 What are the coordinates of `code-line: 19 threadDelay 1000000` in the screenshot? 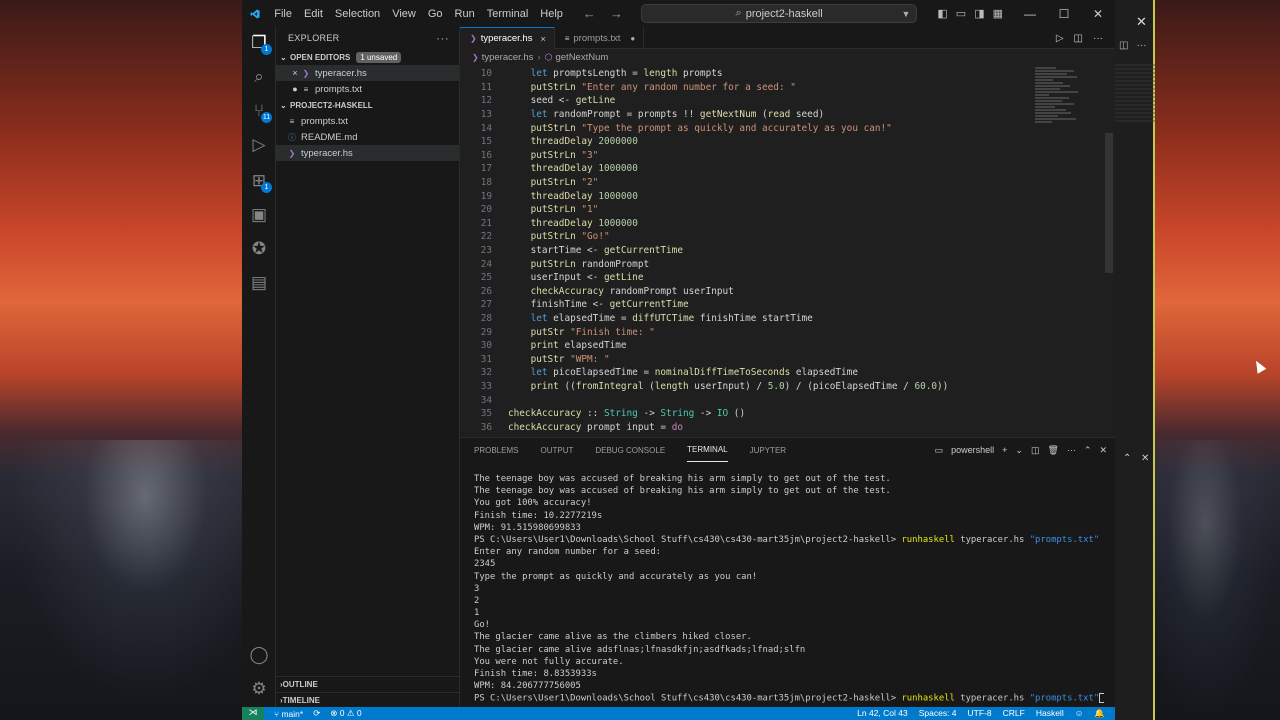 It's located at (780, 196).